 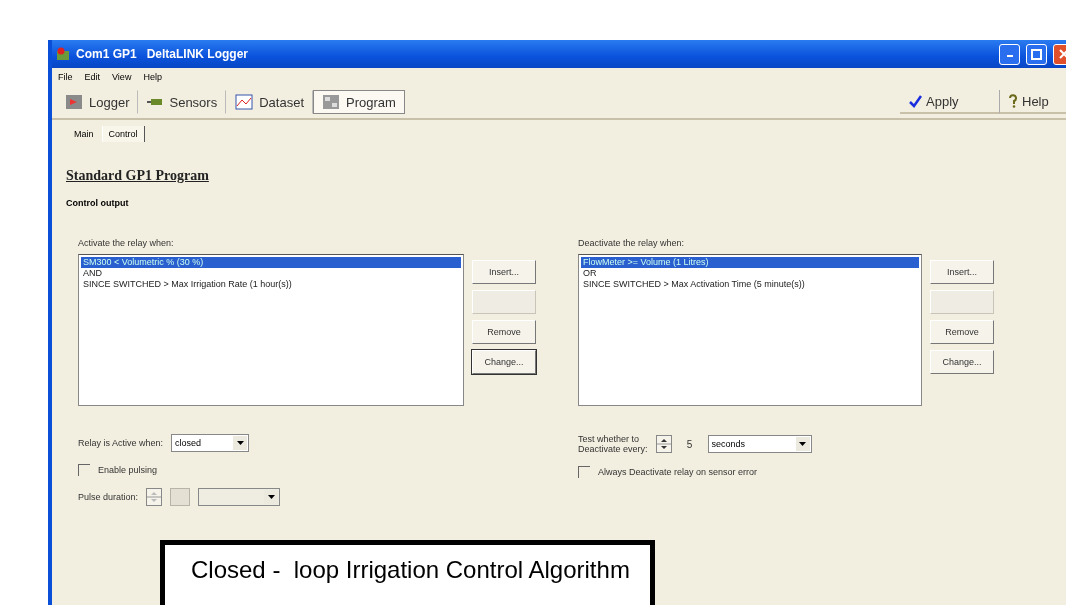 I want to click on menu-item: File, so click(x=65, y=77).